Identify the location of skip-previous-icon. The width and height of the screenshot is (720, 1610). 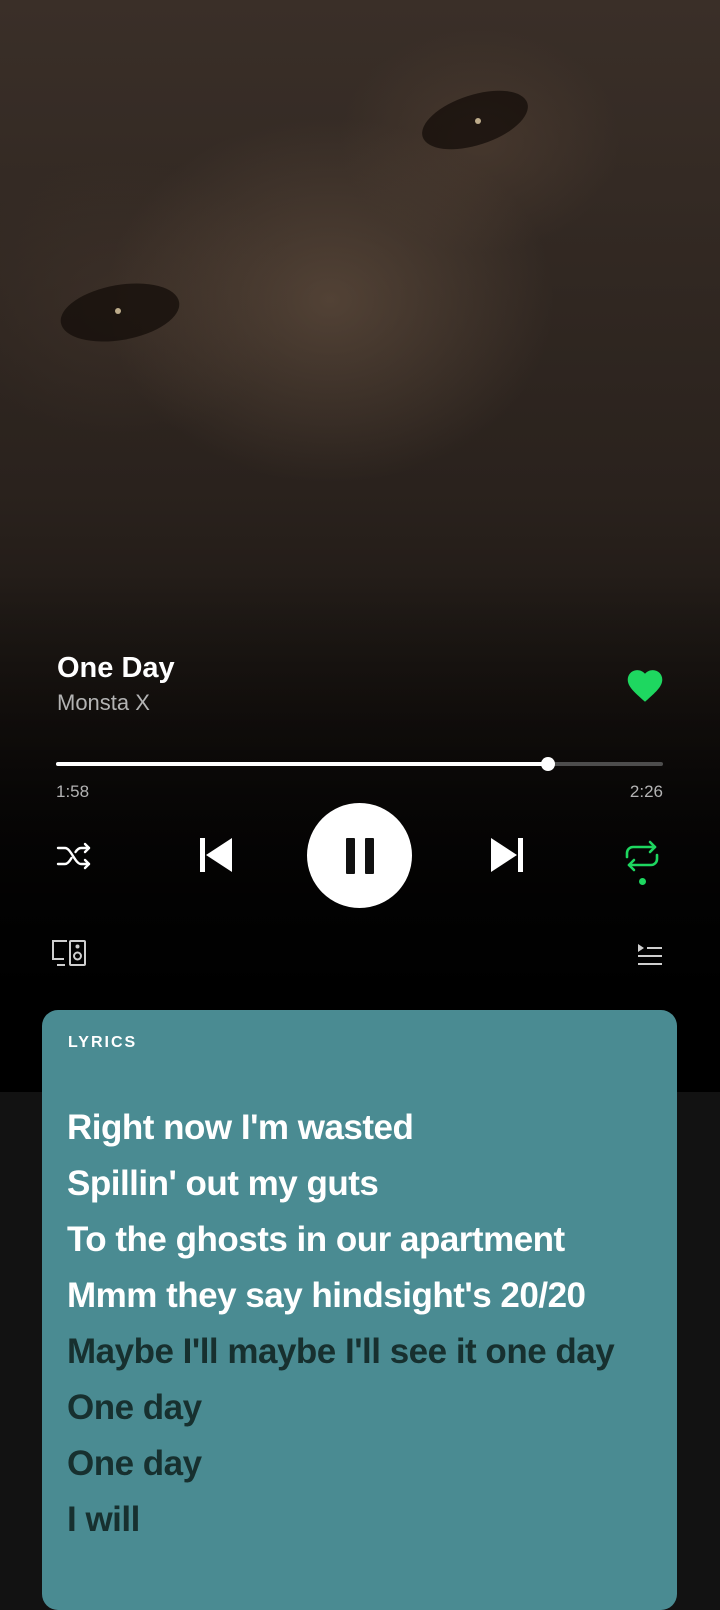
(216, 855).